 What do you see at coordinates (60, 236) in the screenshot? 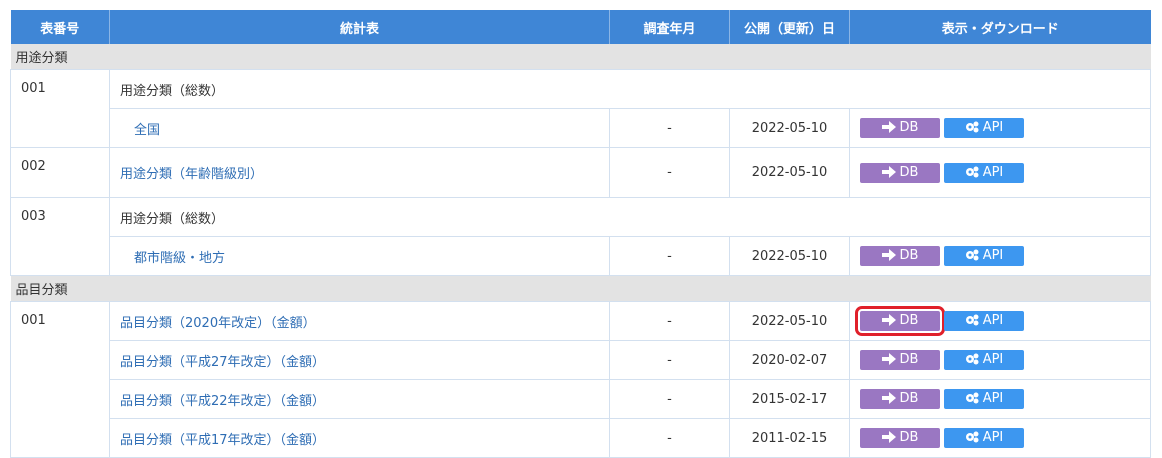
I see `table-number: 003` at bounding box center [60, 236].